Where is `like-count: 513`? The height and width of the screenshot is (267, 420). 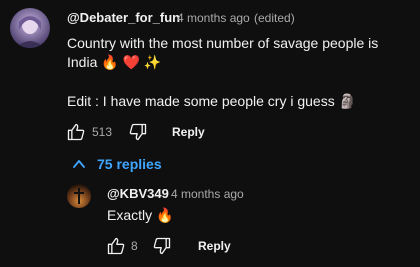
like-count: 513 is located at coordinates (102, 132).